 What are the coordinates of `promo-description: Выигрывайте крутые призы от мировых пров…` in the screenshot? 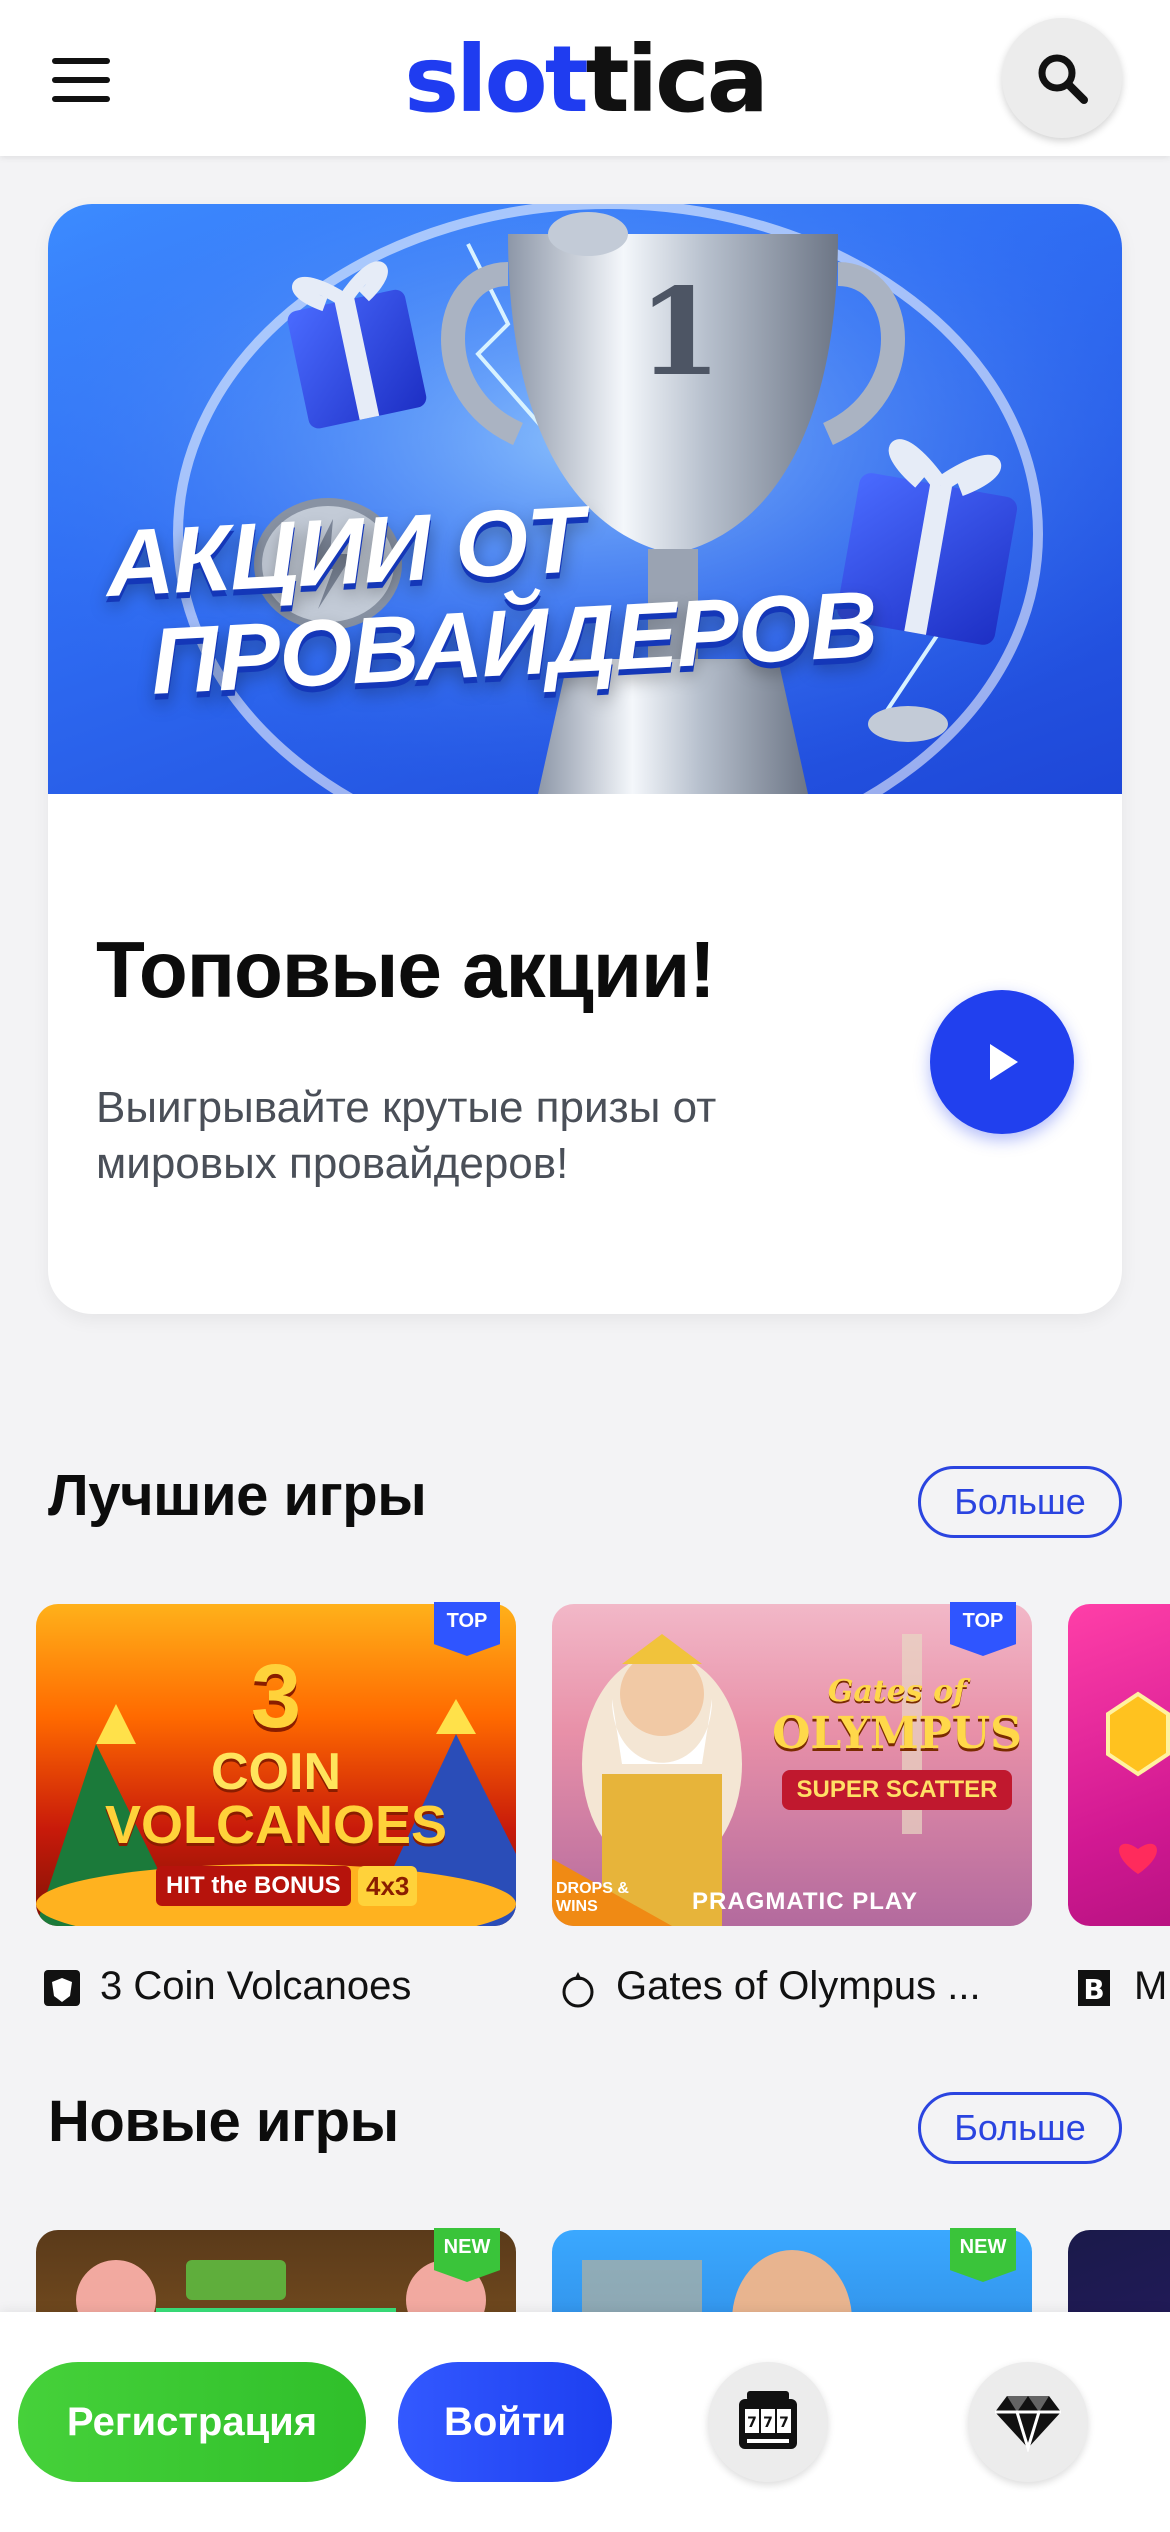 It's located at (406, 1135).